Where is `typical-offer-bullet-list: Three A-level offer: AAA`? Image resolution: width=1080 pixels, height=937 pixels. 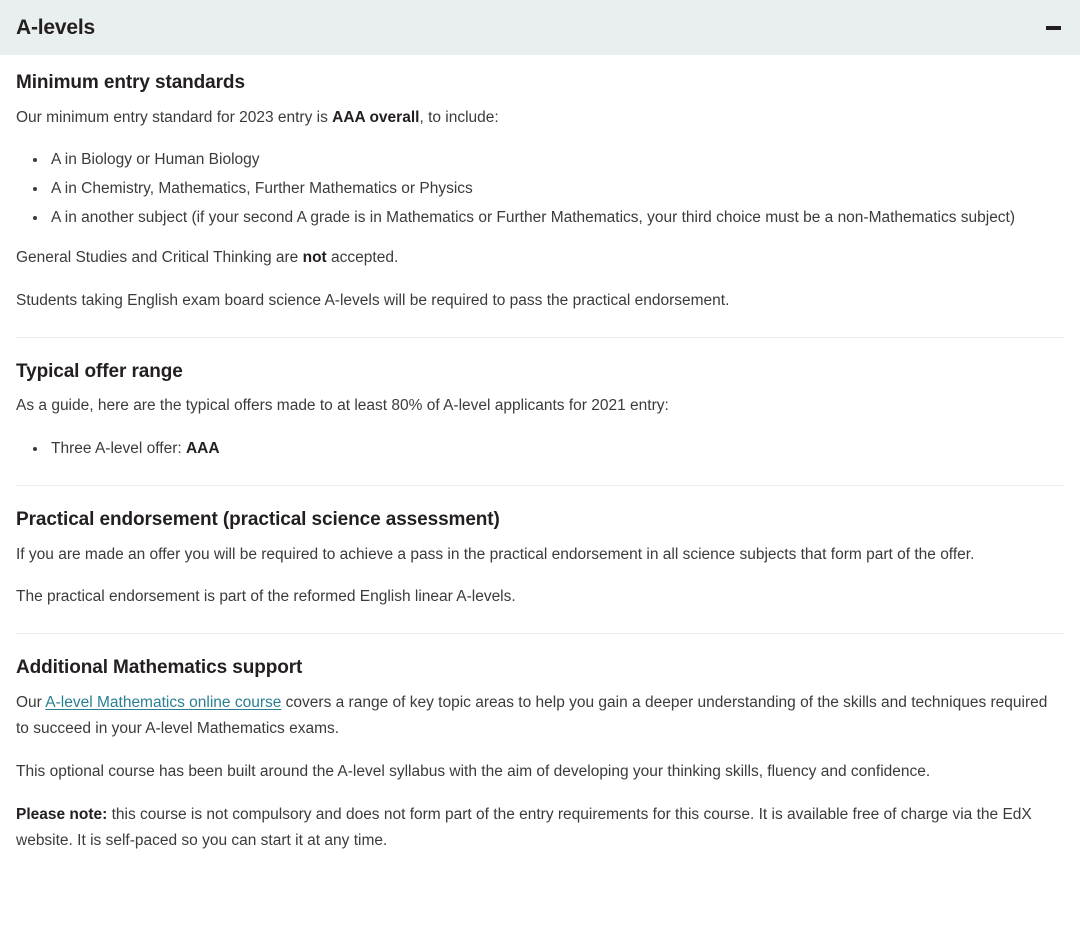 typical-offer-bullet-list: Three A-level offer: AAA is located at coordinates (540, 449).